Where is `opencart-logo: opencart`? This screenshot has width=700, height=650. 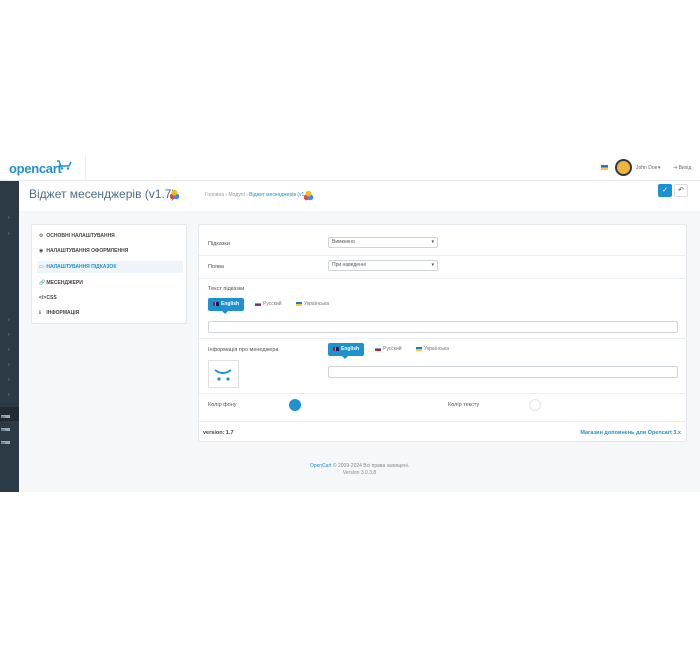 opencart-logo: opencart is located at coordinates (35, 168).